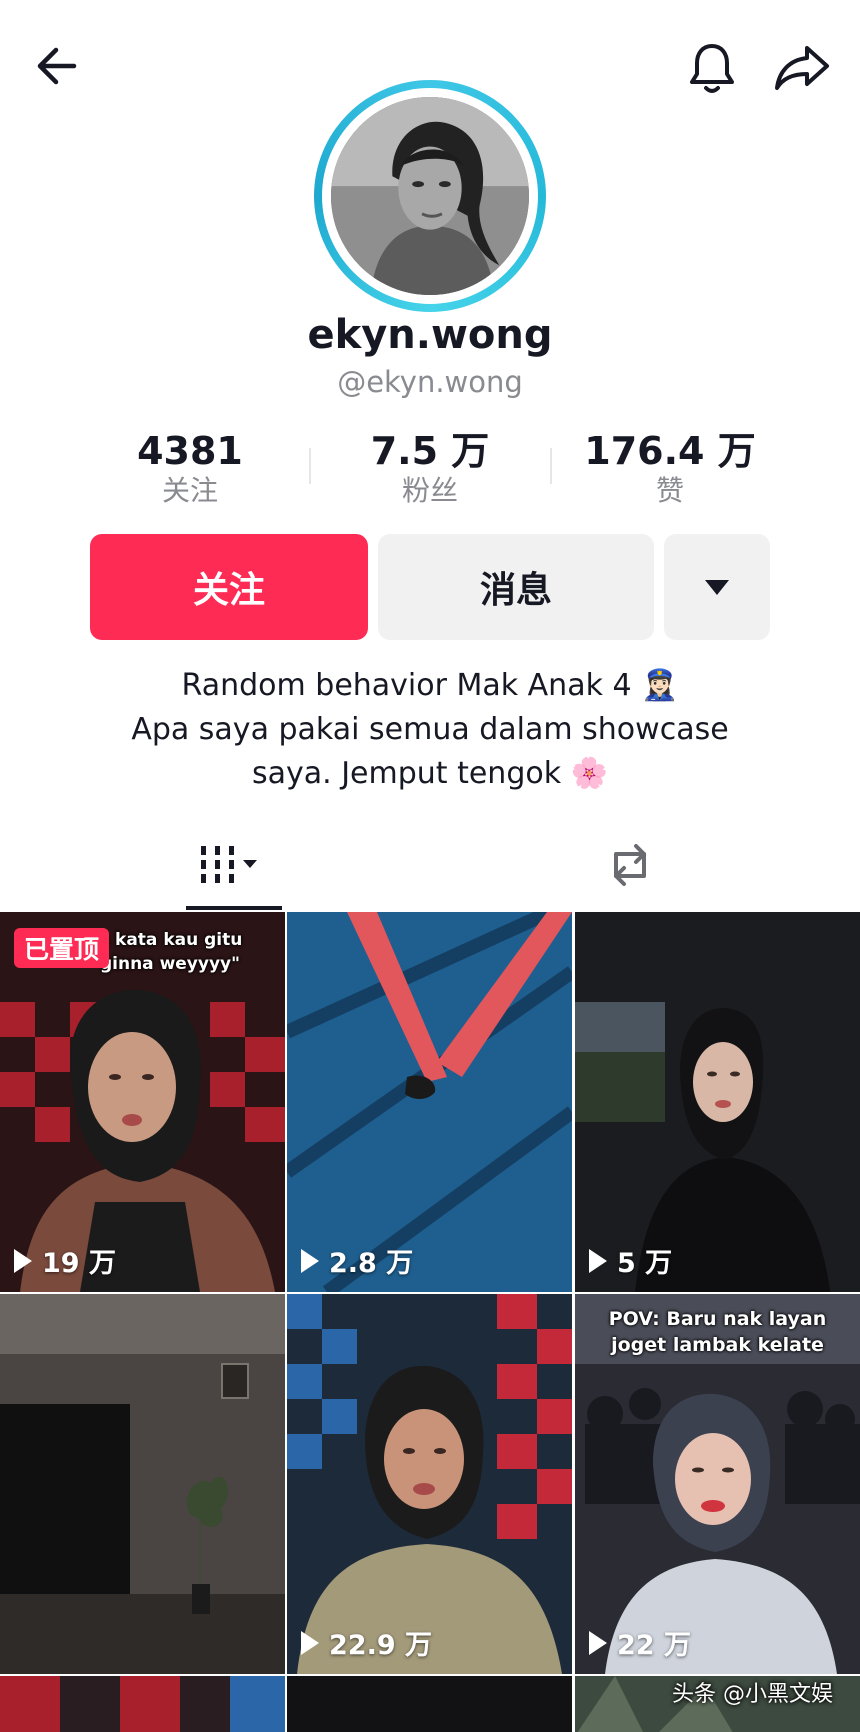 Image resolution: width=860 pixels, height=1732 pixels. I want to click on share-arrow-icon, so click(802, 68).